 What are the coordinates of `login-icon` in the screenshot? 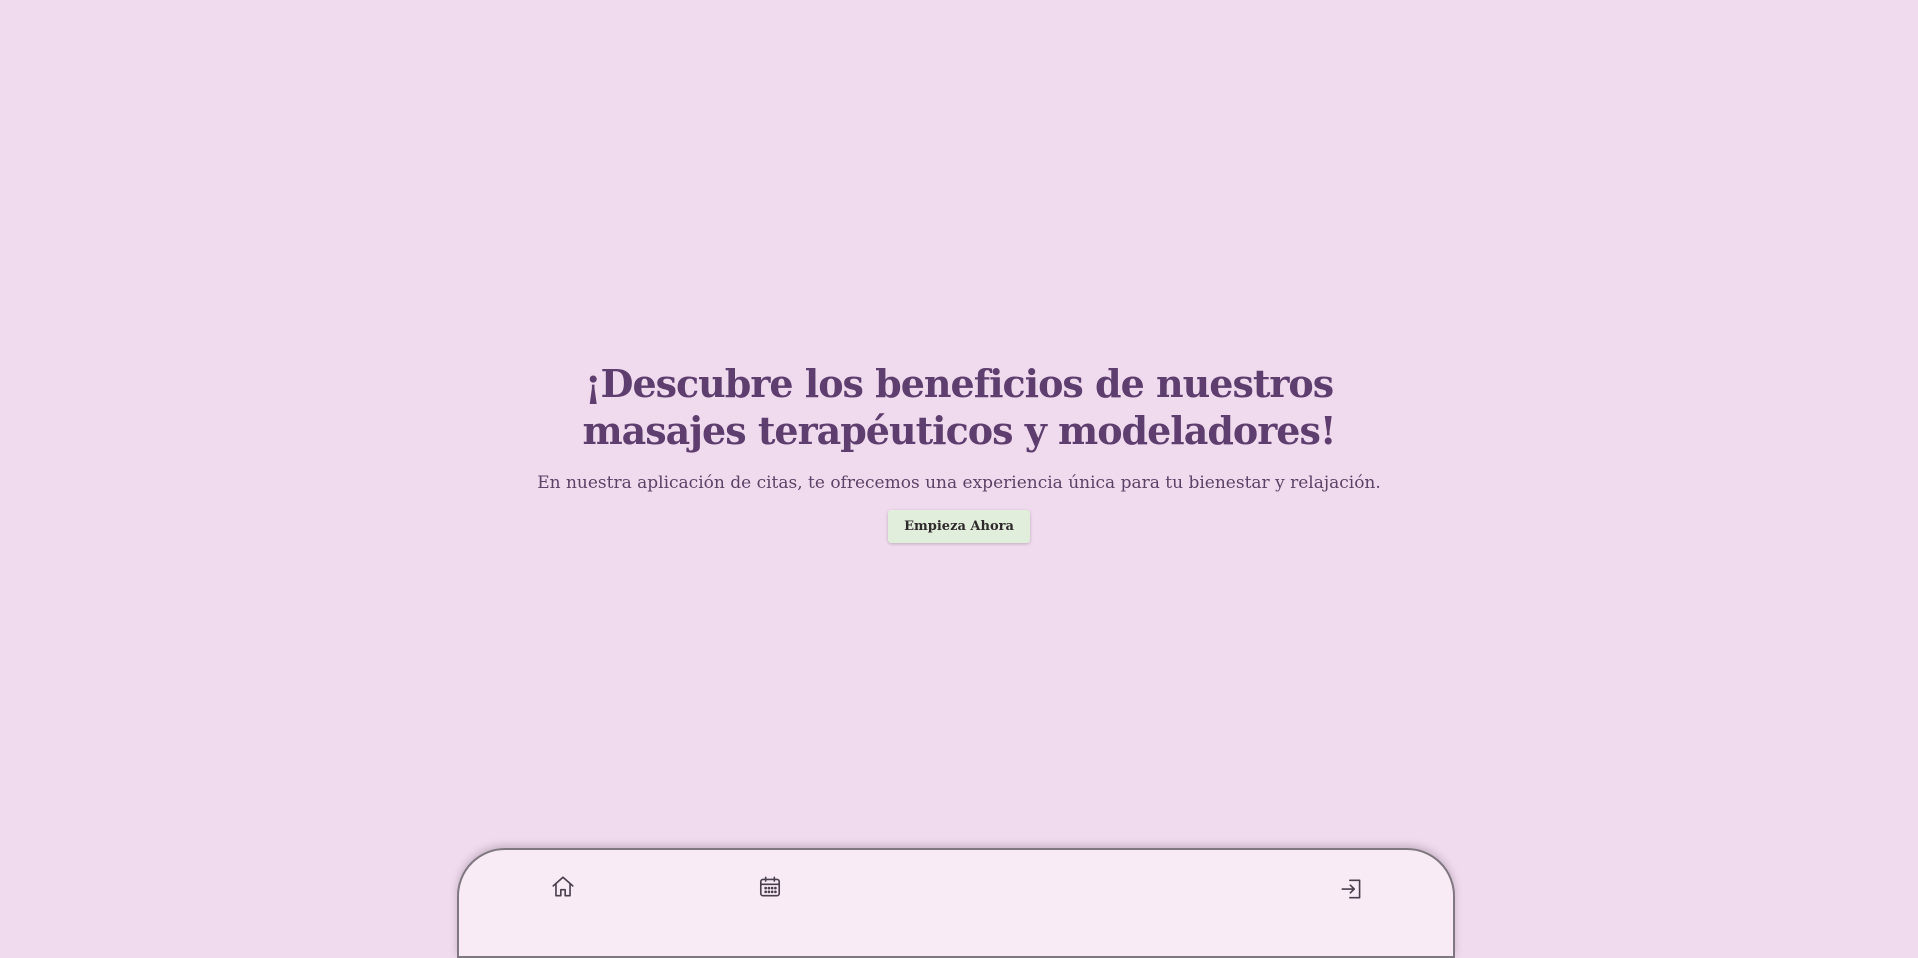 It's located at (1352, 891).